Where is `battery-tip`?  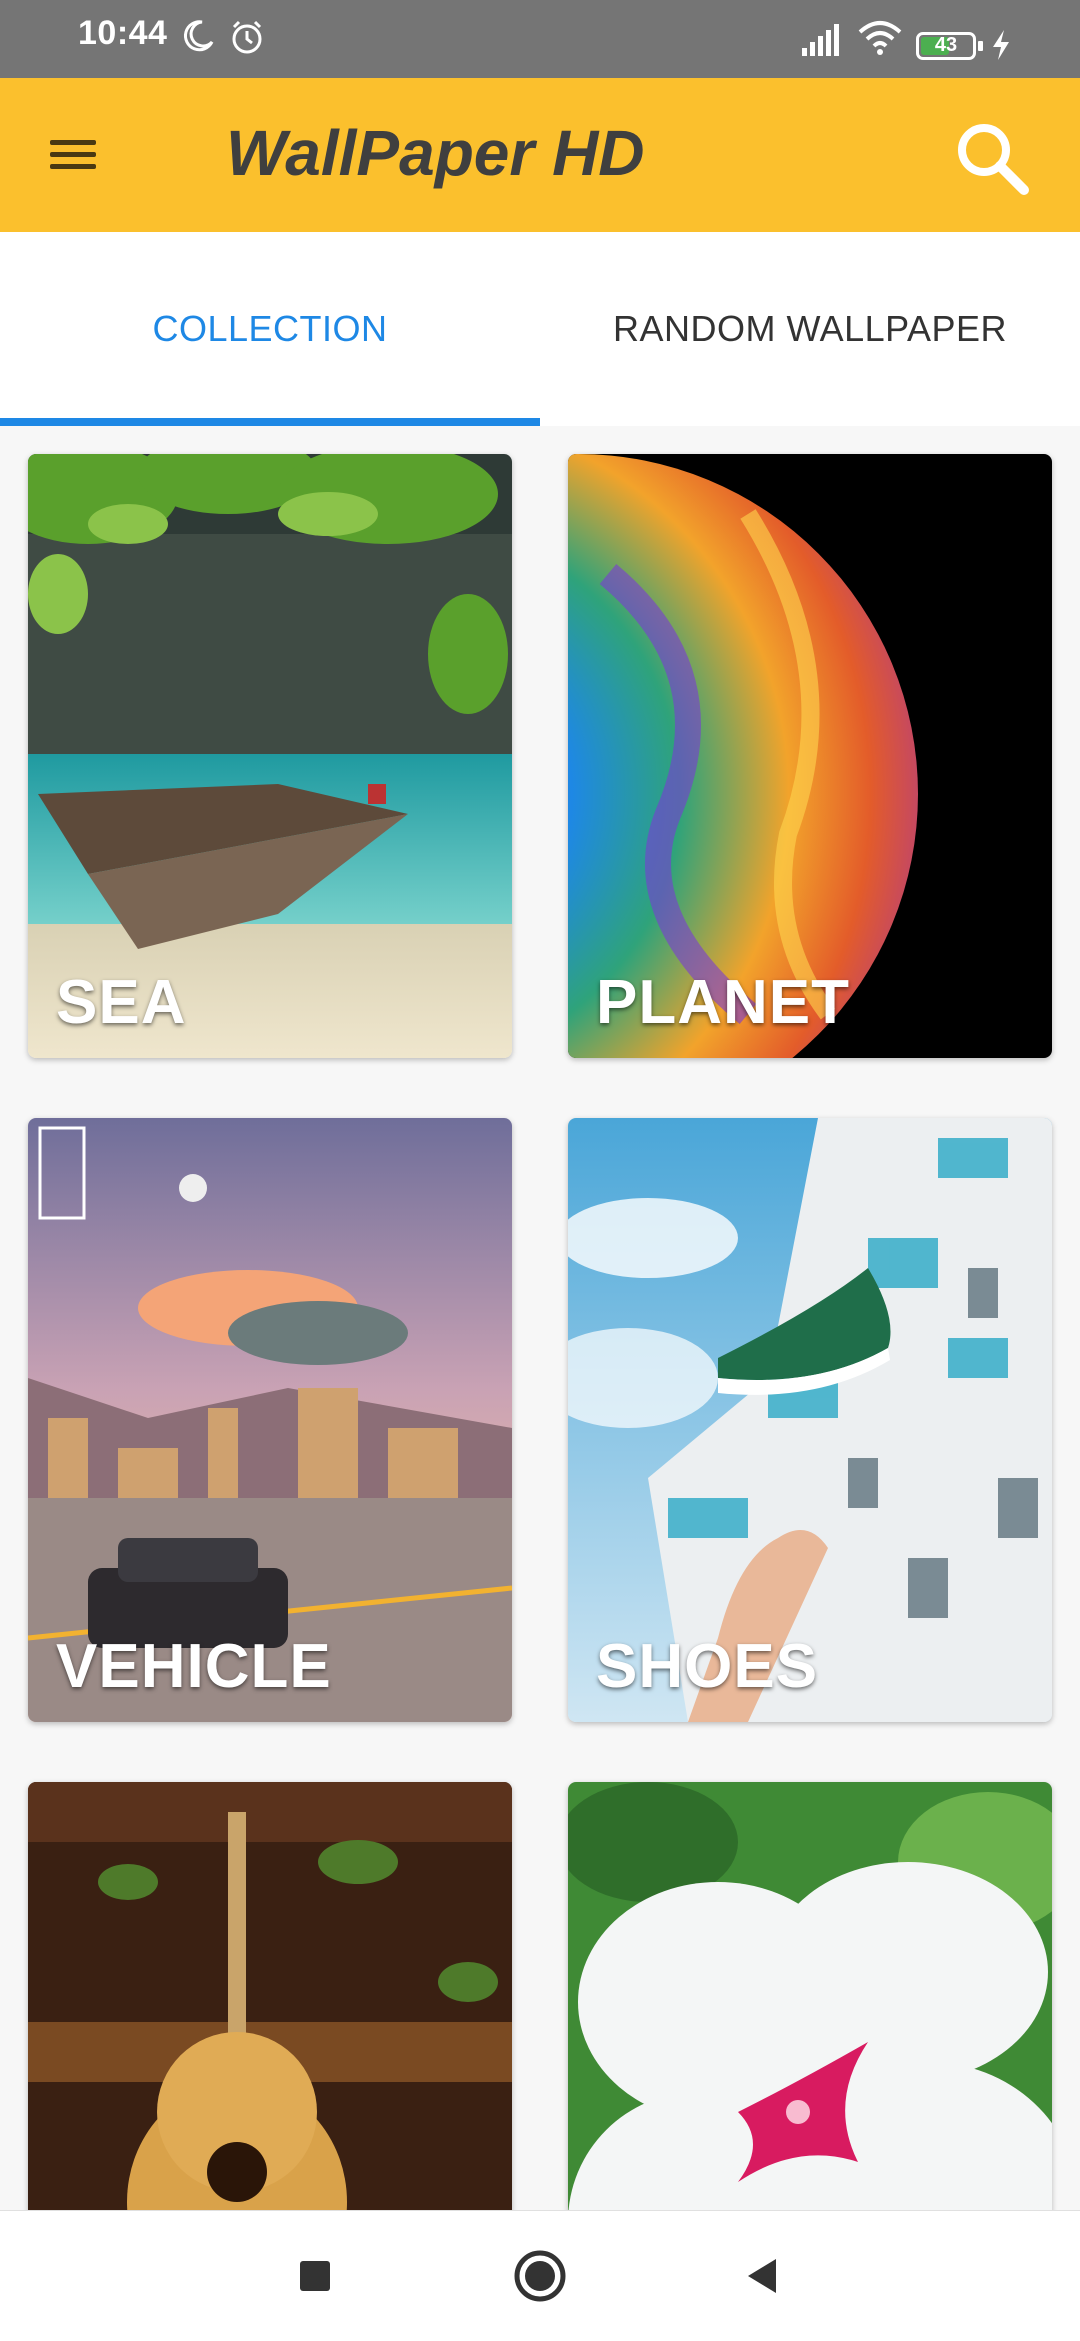
battery-tip is located at coordinates (980, 46).